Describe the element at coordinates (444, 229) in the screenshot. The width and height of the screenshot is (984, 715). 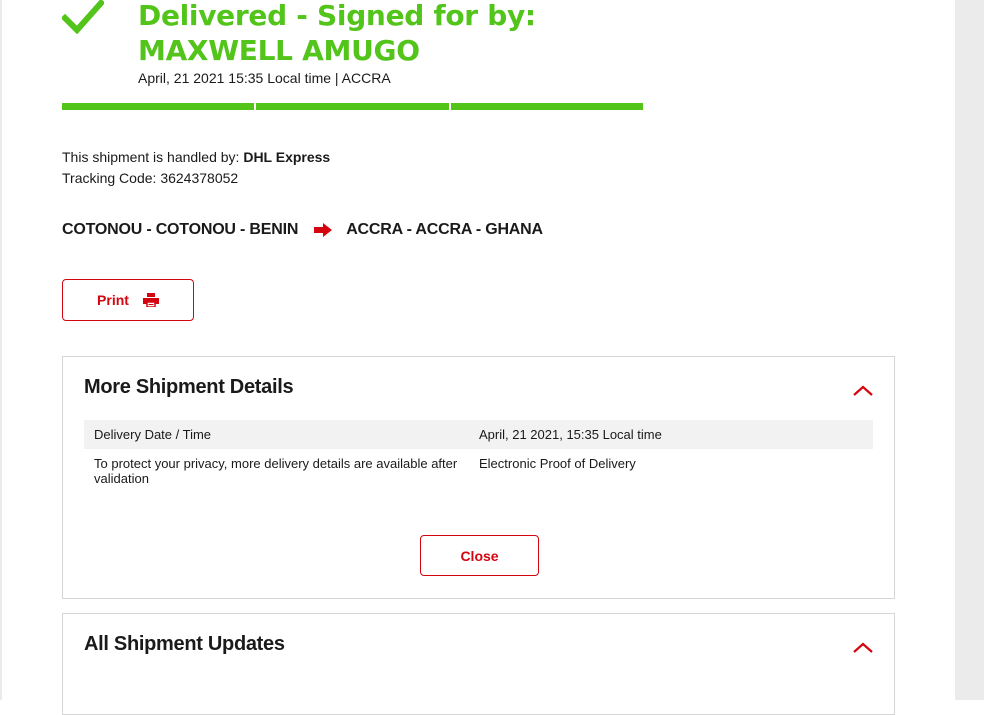
I see `route-destination: ACCRA - ACCRA - GHANA` at that location.